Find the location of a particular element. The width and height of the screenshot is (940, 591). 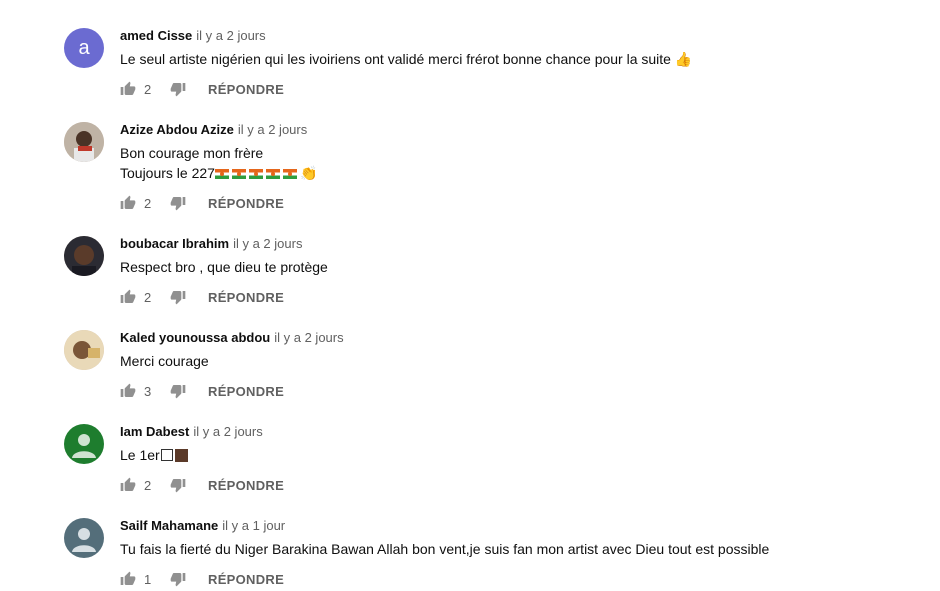

comment-line-with-glyphs: Le 1er is located at coordinates (520, 455).